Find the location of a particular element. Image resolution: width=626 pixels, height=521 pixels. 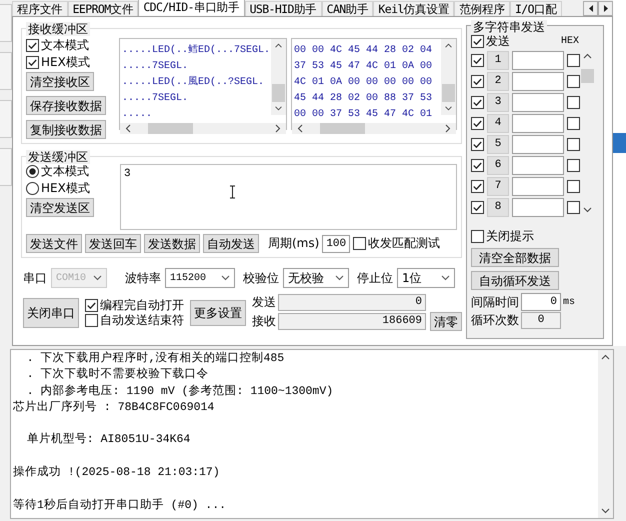

option-checkbox: 编程完自动打开 is located at coordinates (134, 305).